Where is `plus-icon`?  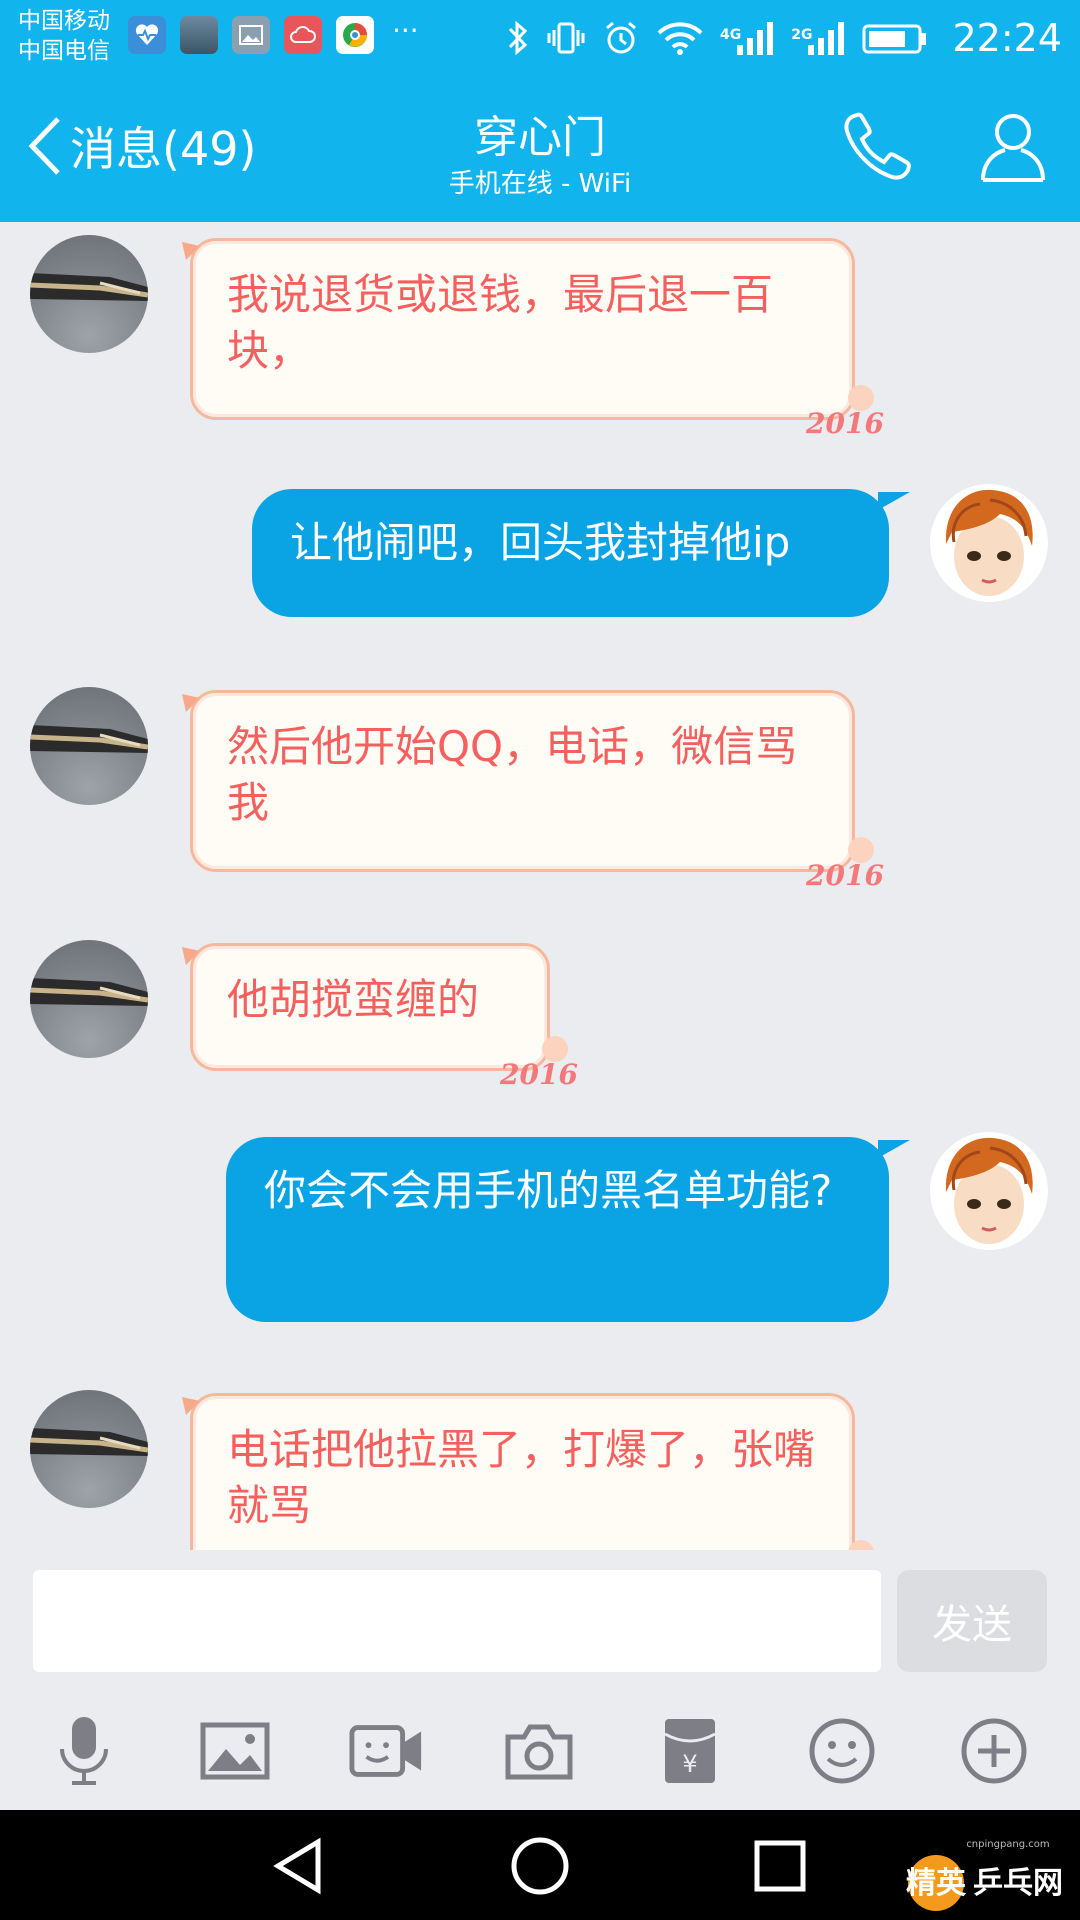 plus-icon is located at coordinates (994, 1751).